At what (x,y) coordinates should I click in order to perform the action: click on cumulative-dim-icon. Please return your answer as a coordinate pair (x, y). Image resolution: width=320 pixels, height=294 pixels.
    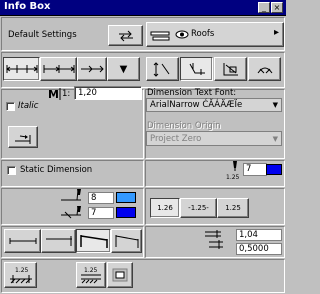
    Looking at the image, I should click on (92, 69).